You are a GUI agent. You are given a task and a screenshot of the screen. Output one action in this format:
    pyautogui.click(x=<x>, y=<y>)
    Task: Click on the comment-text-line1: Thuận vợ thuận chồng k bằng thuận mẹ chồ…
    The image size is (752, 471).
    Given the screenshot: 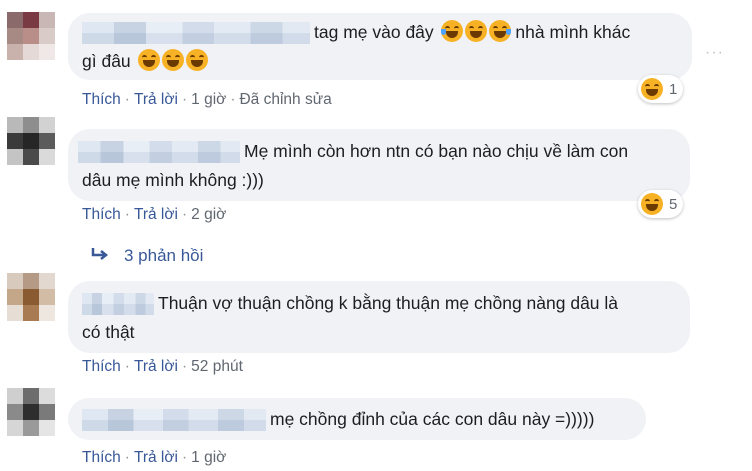 What is the action you would take?
    pyautogui.click(x=388, y=303)
    